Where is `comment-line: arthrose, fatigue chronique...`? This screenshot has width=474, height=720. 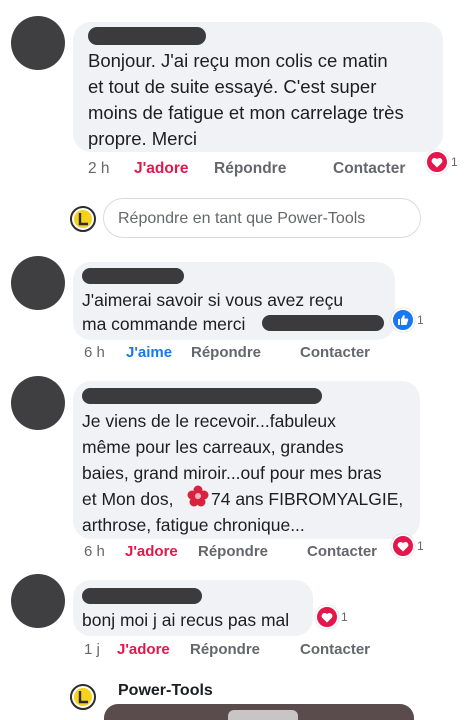 comment-line: arthrose, fatigue chronique... is located at coordinates (193, 525).